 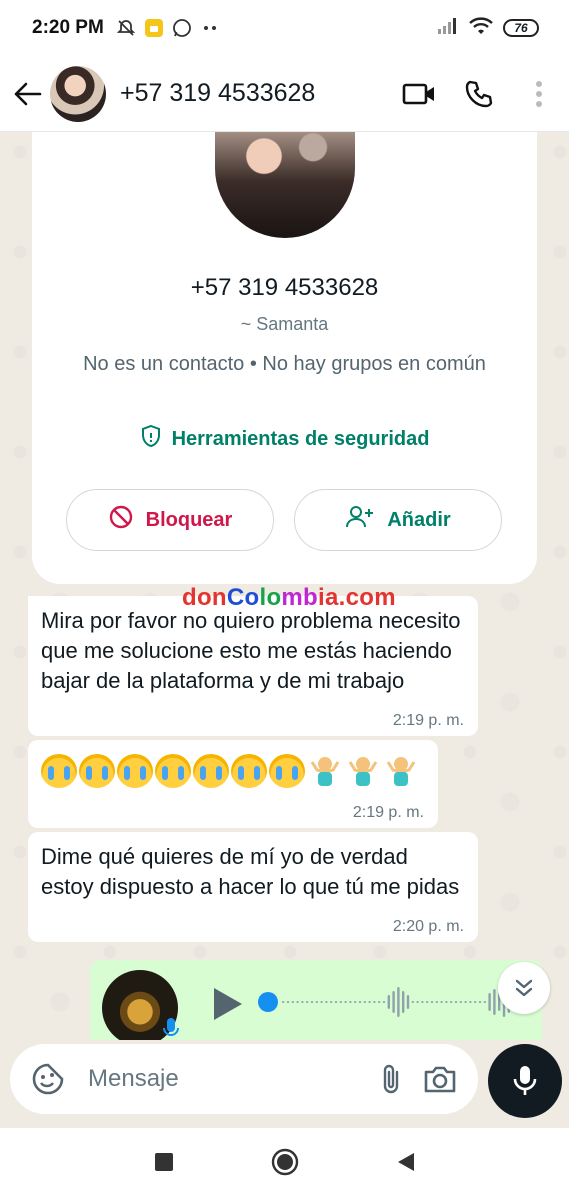 I want to click on double-chevron-down-icon, so click(x=524, y=988).